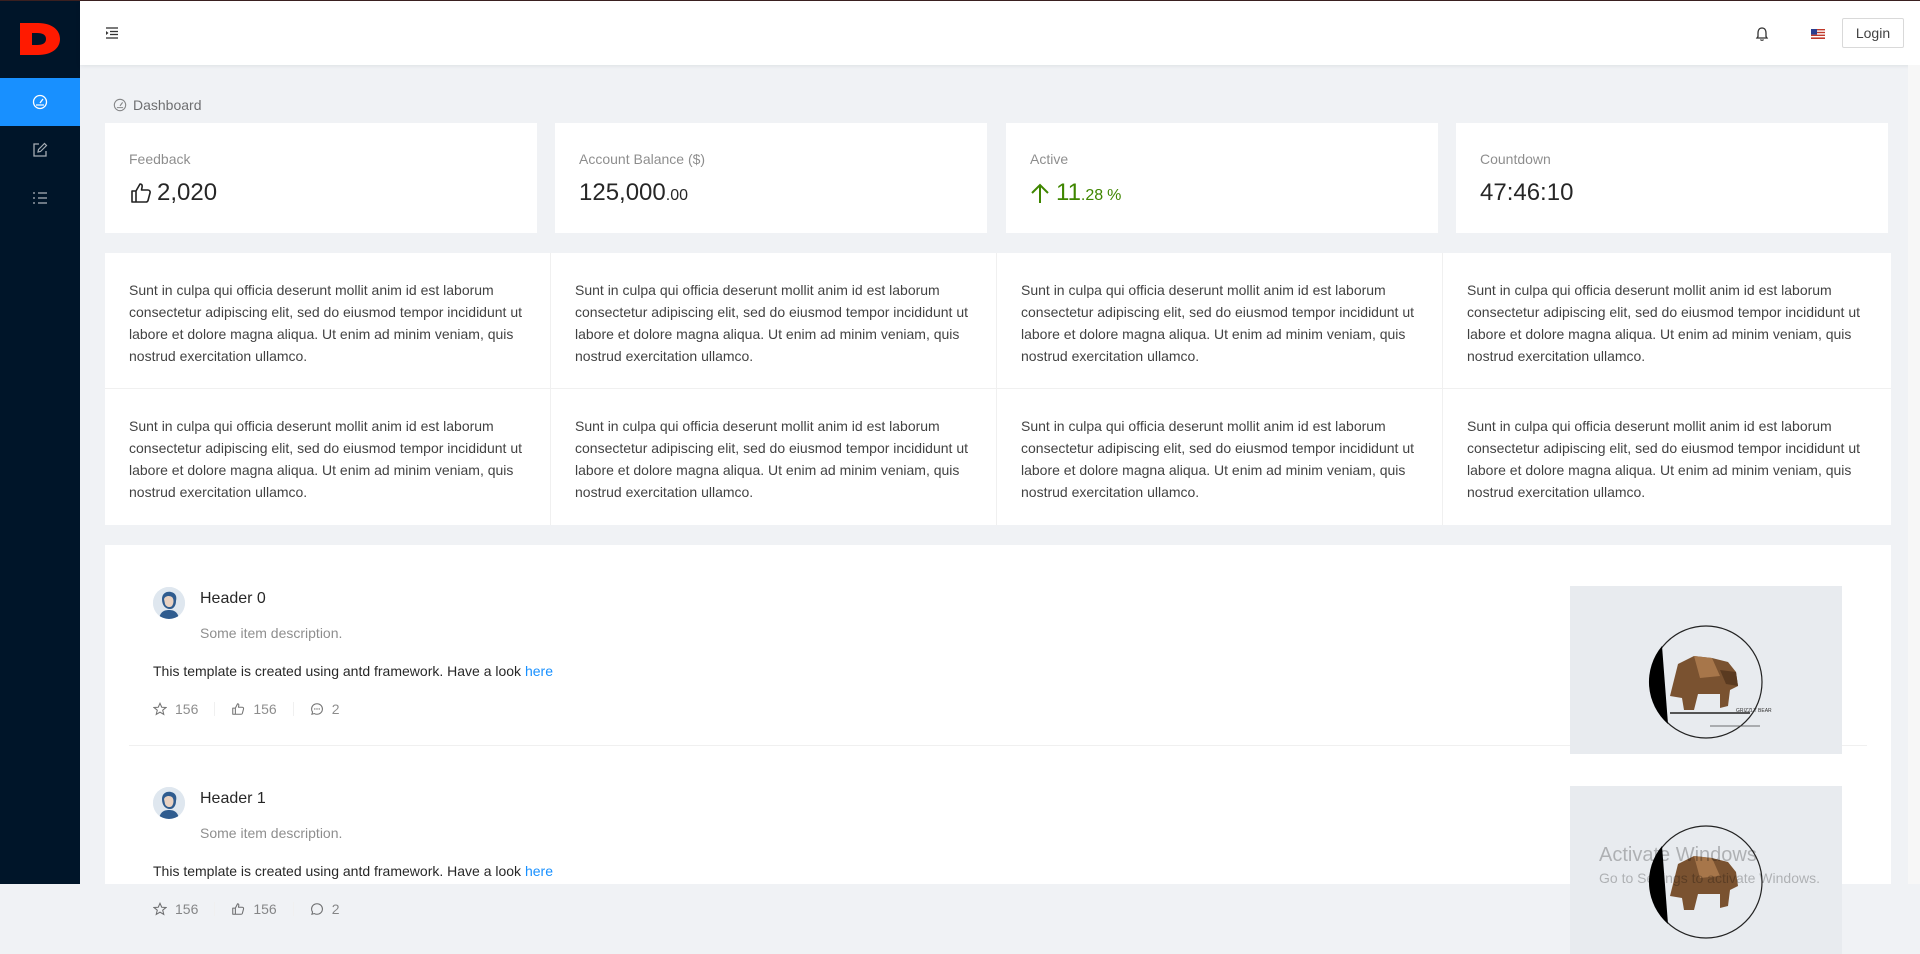 The height and width of the screenshot is (954, 1920). Describe the element at coordinates (112, 33) in the screenshot. I see `menu-fold-icon` at that location.